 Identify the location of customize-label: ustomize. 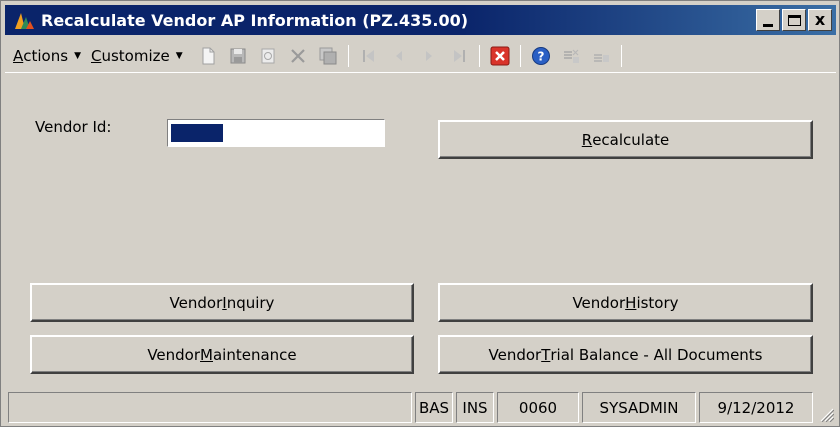
(135, 55).